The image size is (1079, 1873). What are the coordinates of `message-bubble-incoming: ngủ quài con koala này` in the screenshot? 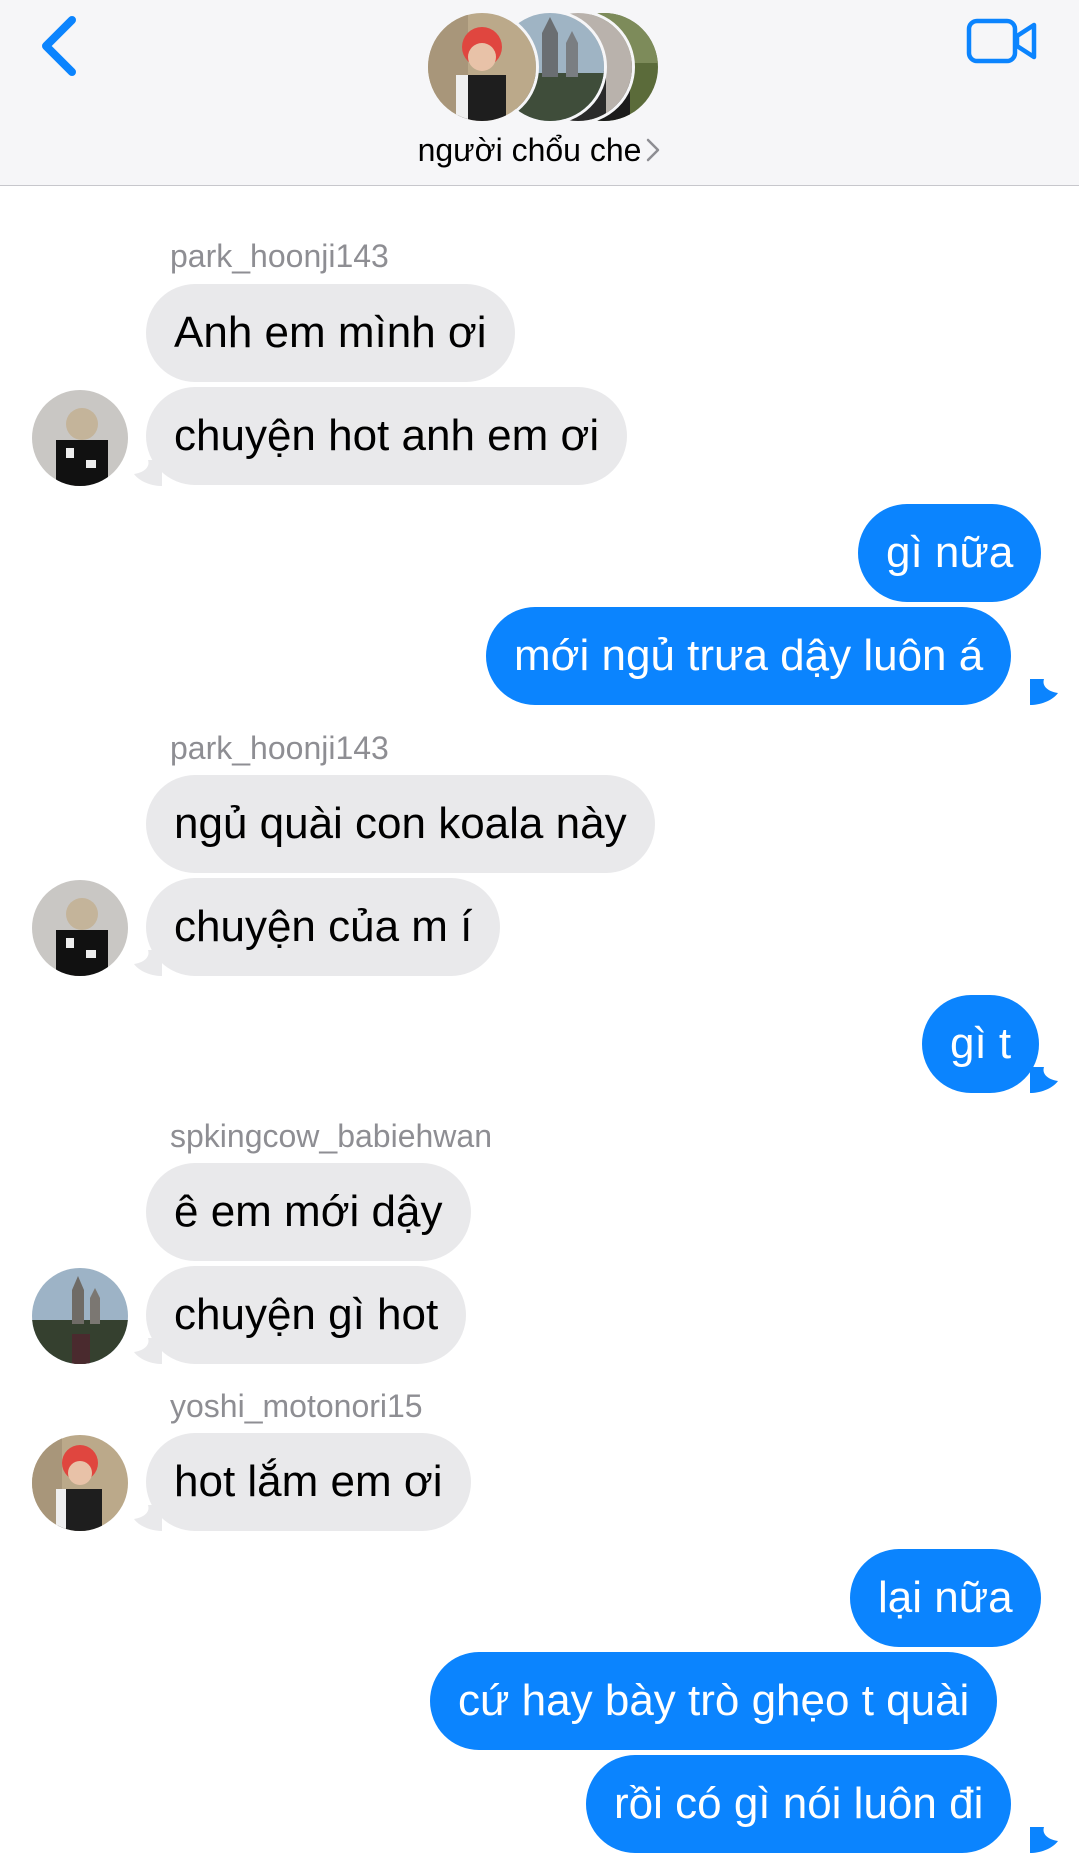 It's located at (400, 824).